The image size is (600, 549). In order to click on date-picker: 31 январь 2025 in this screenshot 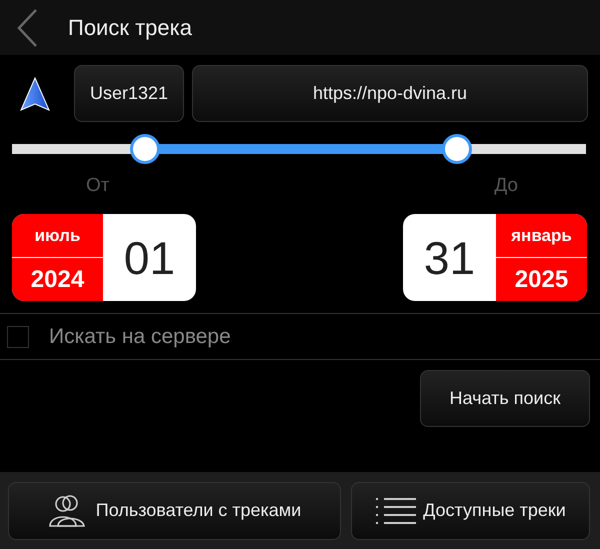, I will do `click(495, 257)`.